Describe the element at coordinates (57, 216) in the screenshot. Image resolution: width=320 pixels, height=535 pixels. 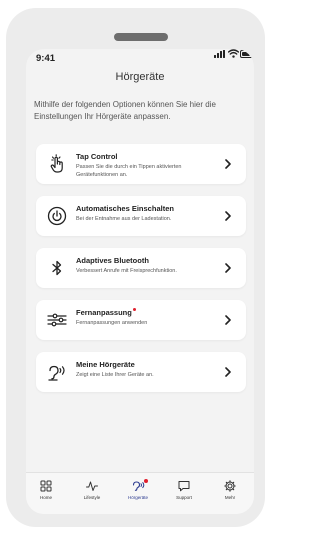
I see `power-icon` at that location.